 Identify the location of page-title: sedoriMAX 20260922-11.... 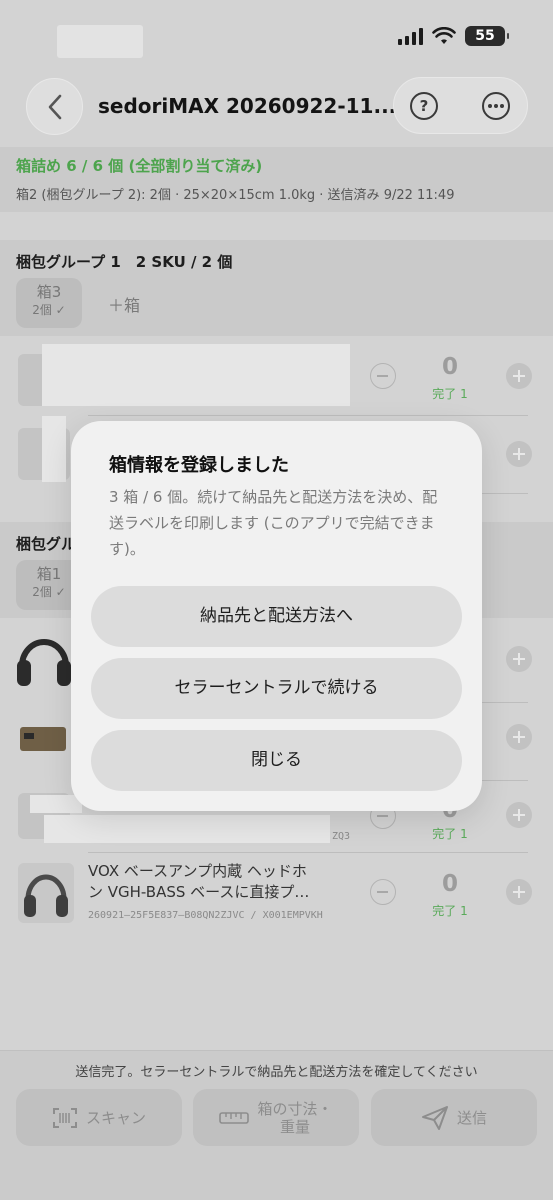
(247, 106).